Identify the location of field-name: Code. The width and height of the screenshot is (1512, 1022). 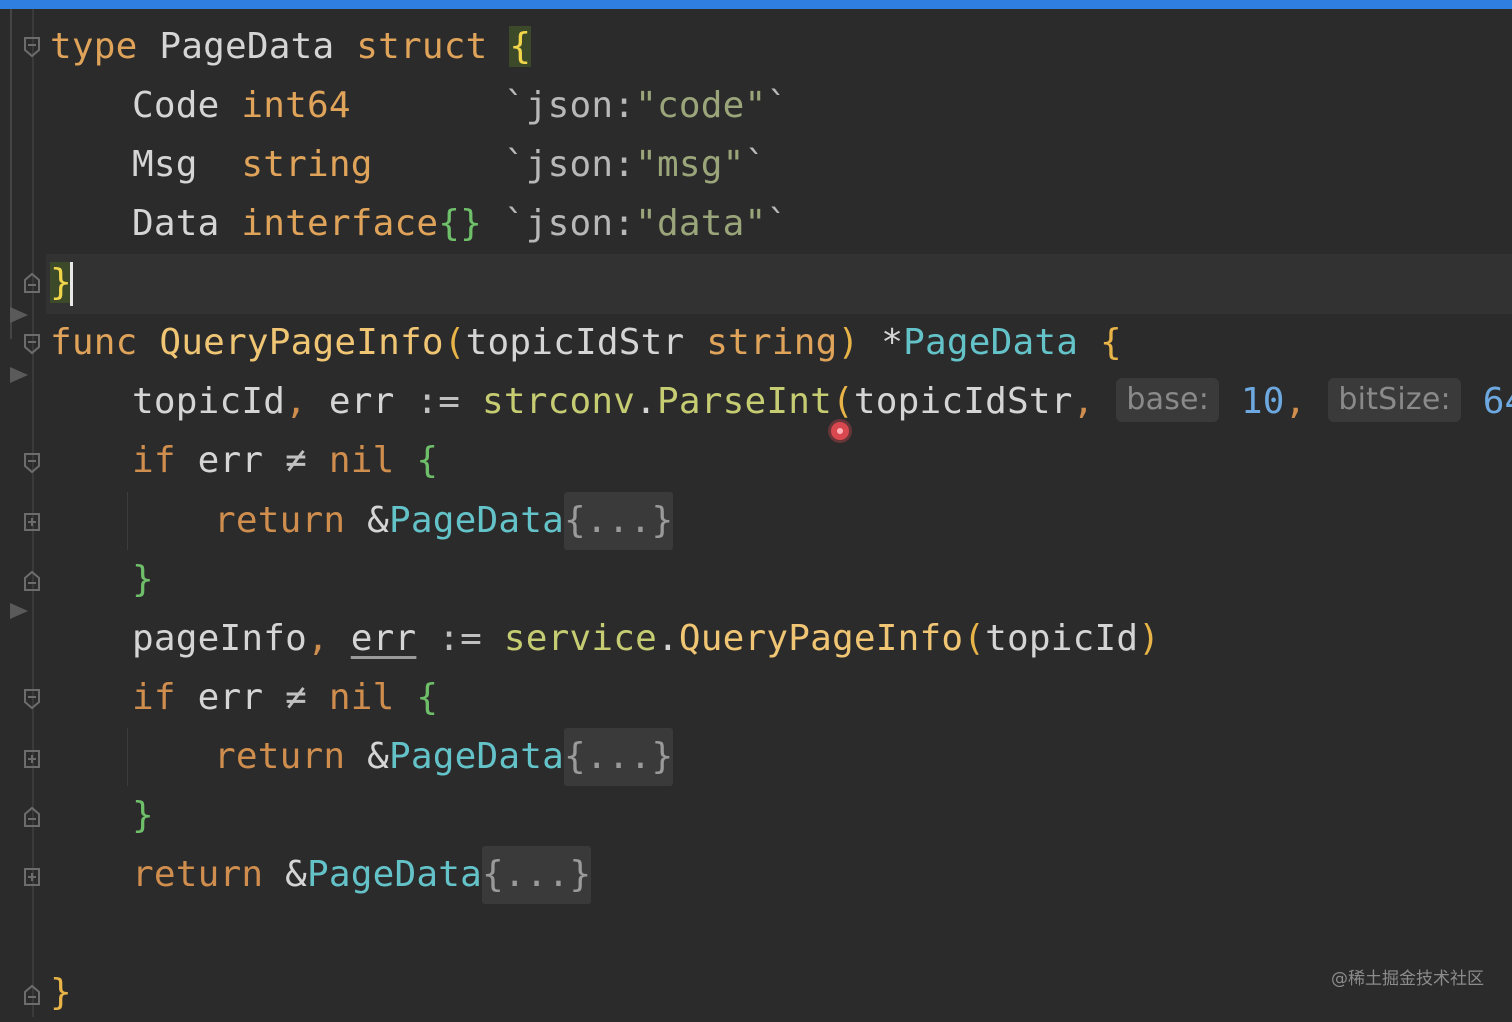
(176, 105).